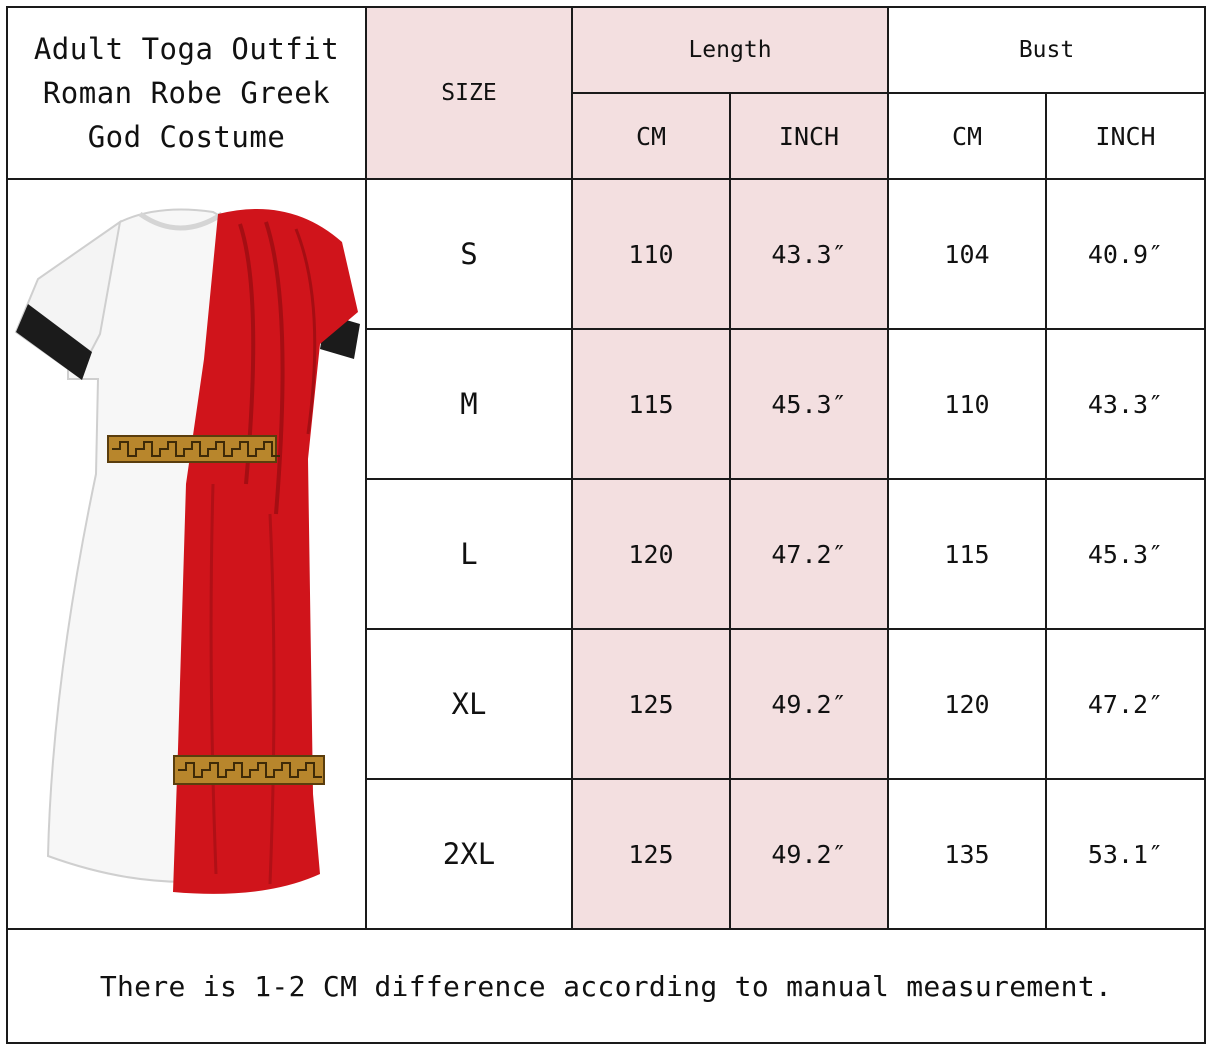 This screenshot has width=1210, height=1050. What do you see at coordinates (469, 854) in the screenshot?
I see `size-cell: 2XL` at bounding box center [469, 854].